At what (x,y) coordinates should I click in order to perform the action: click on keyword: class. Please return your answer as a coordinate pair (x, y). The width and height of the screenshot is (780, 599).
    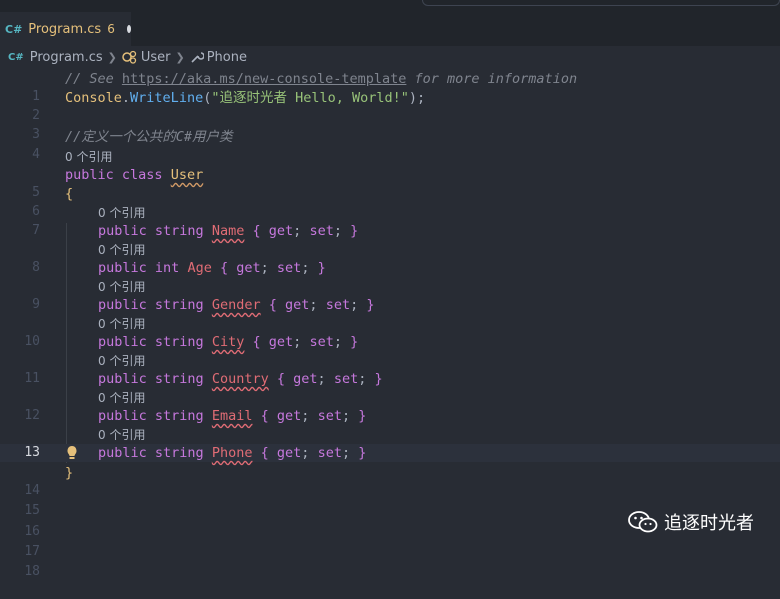
    Looking at the image, I should click on (142, 175).